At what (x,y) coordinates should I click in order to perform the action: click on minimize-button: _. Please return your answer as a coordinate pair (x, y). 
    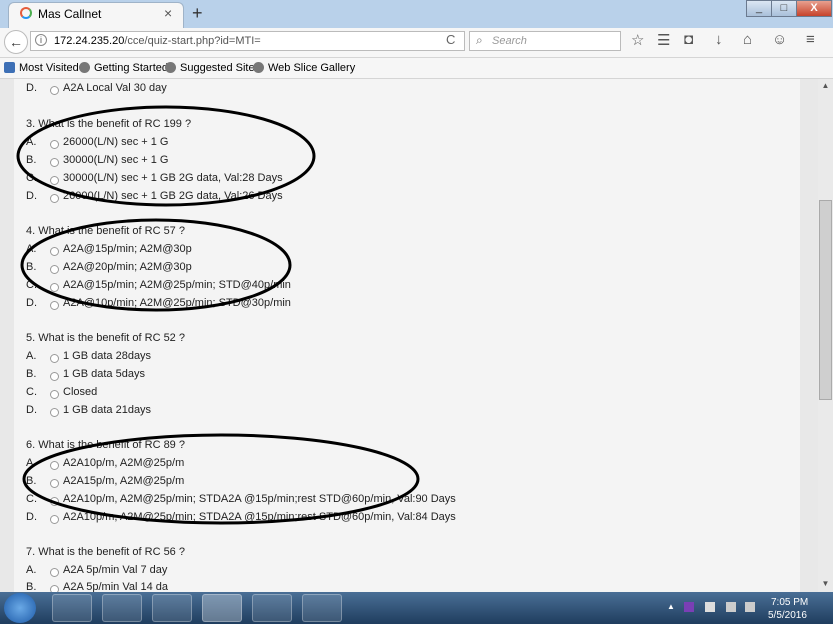
    Looking at the image, I should click on (759, 8).